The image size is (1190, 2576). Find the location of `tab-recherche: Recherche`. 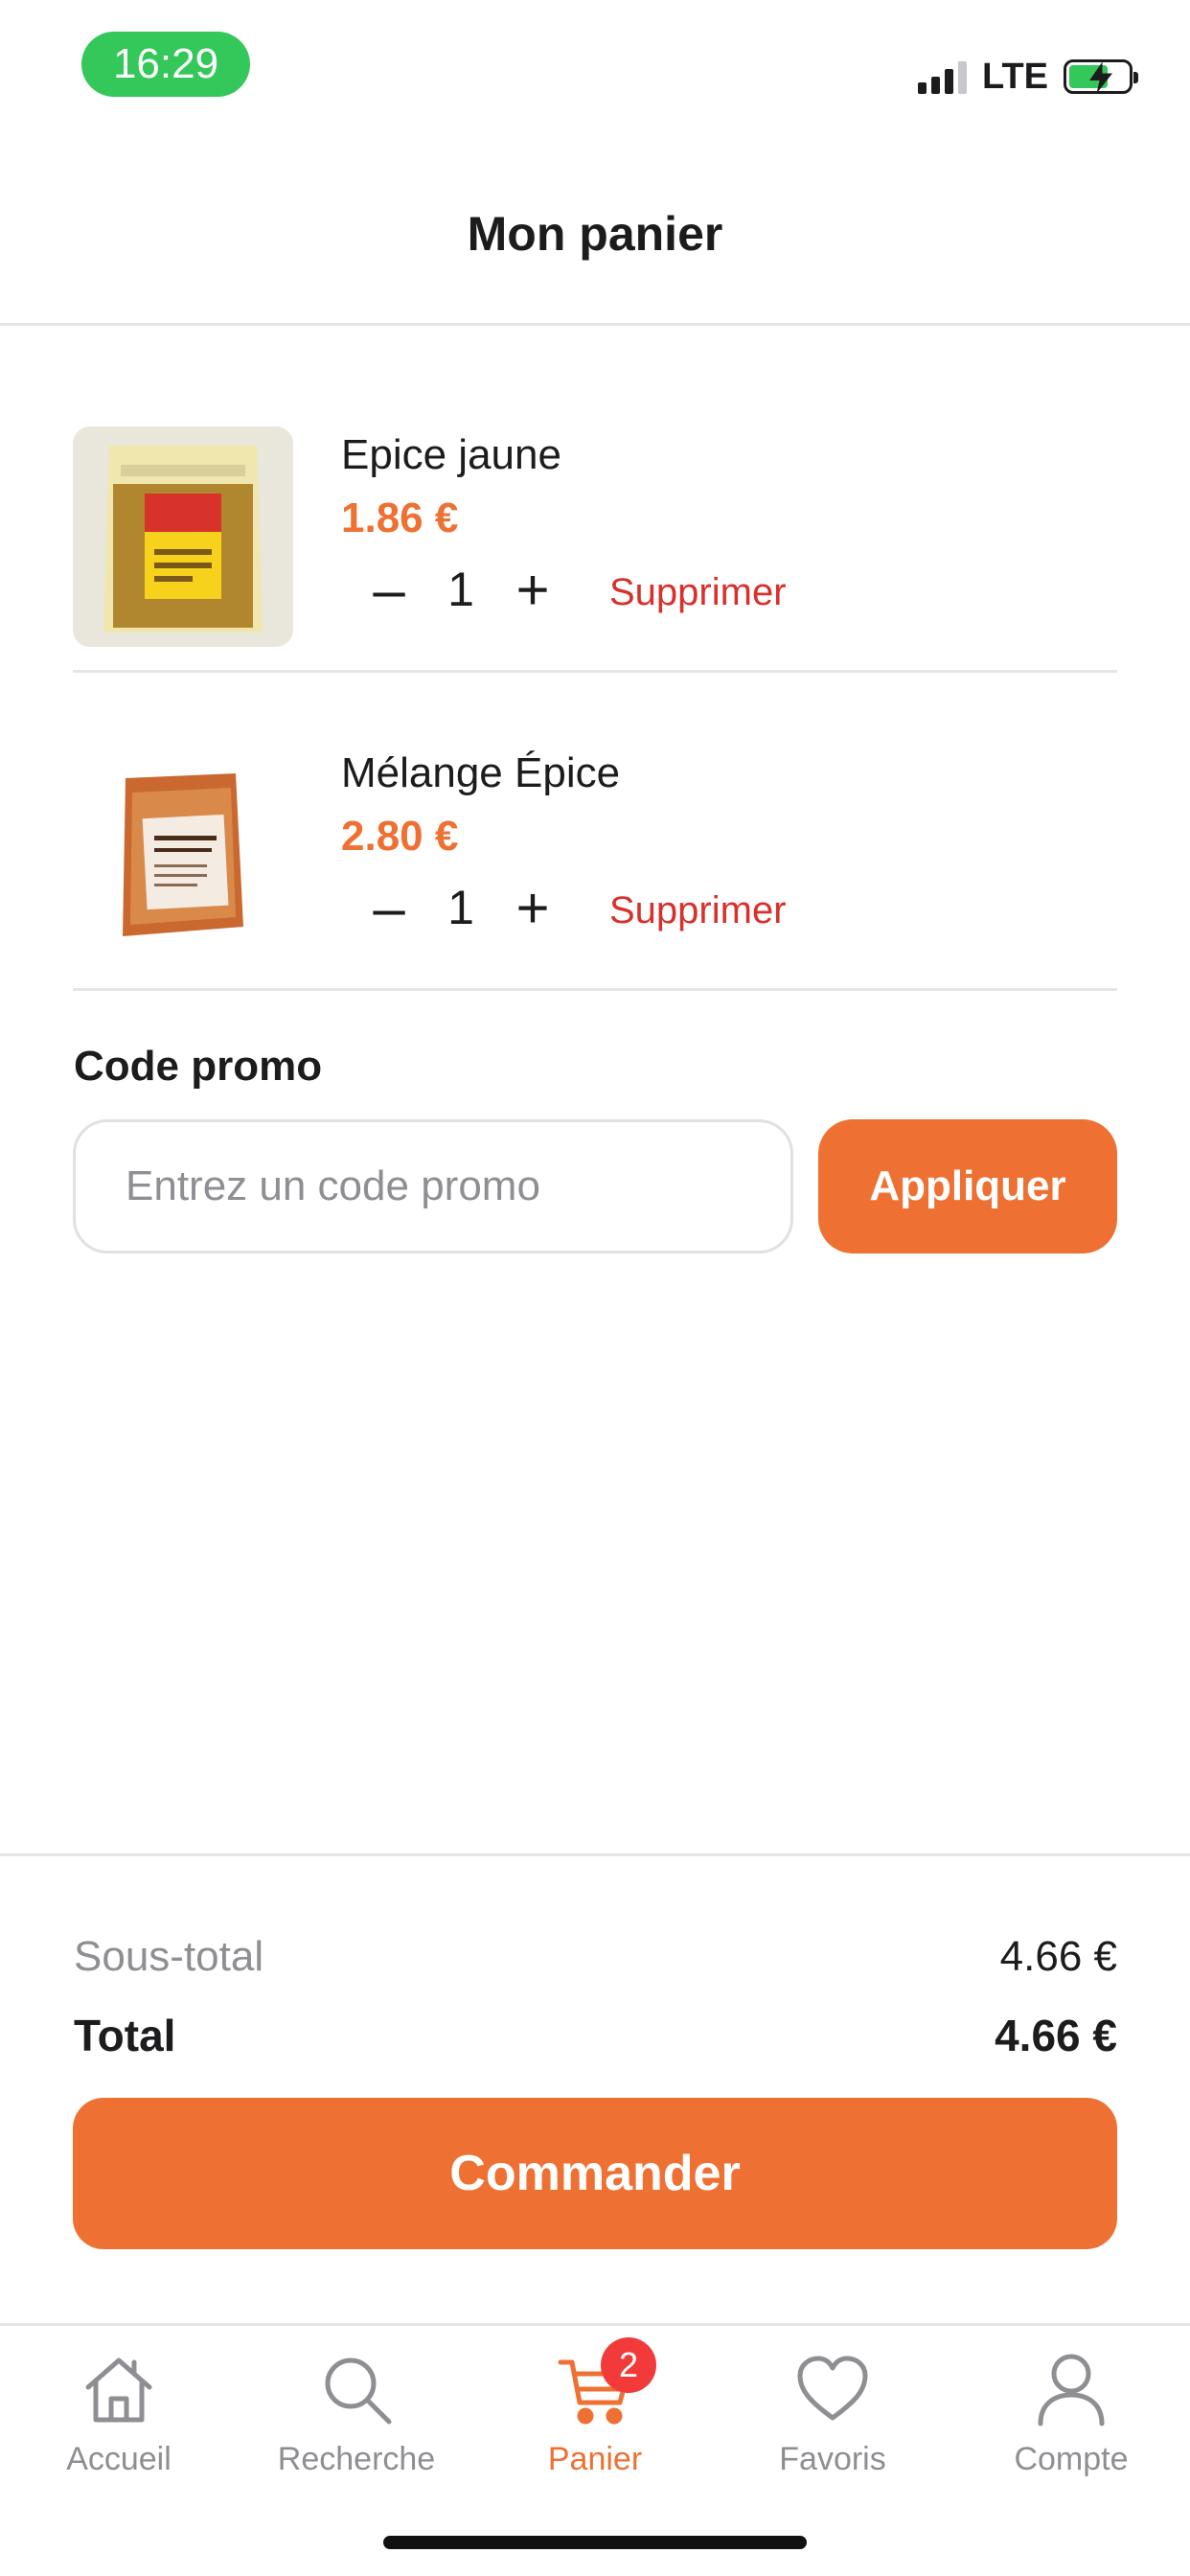

tab-recherche: Recherche is located at coordinates (357, 2417).